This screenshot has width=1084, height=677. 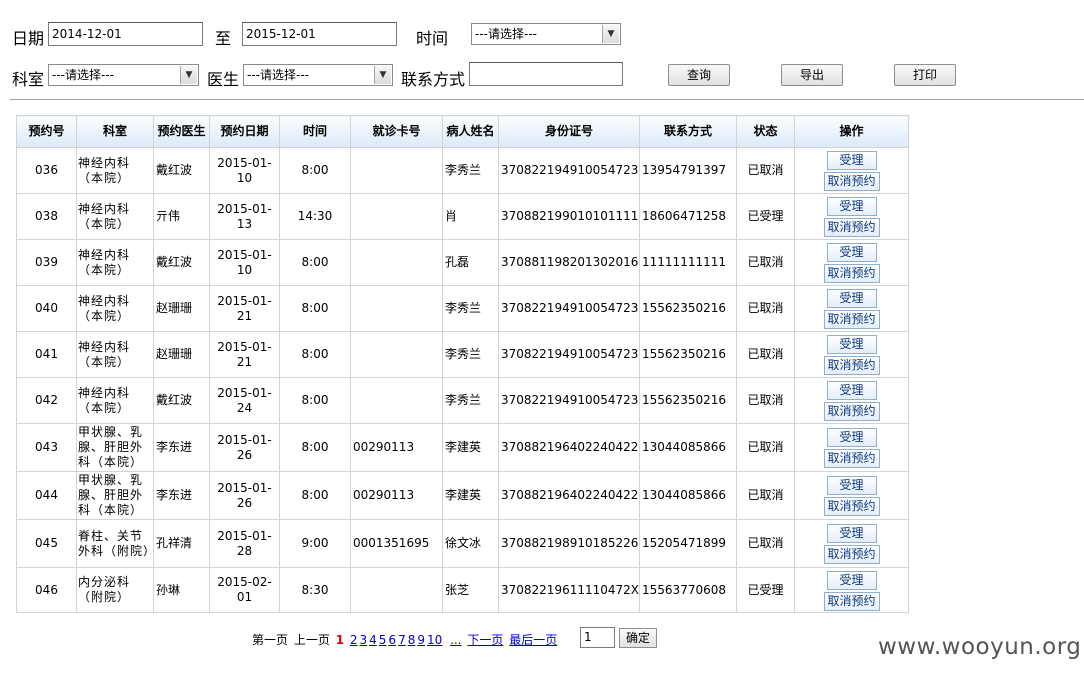 What do you see at coordinates (181, 308) in the screenshot?
I see `cell-doctor: 赵珊珊` at bounding box center [181, 308].